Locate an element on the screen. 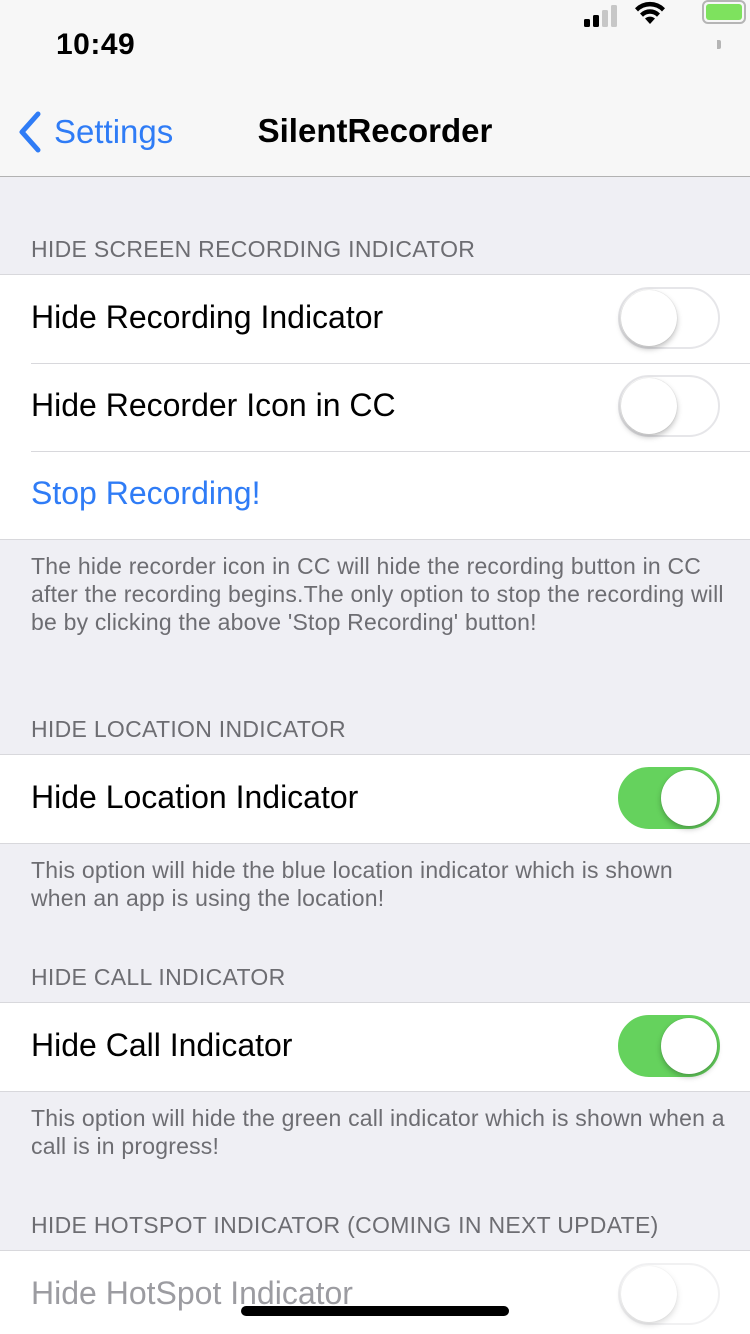  battery-level is located at coordinates (724, 12).